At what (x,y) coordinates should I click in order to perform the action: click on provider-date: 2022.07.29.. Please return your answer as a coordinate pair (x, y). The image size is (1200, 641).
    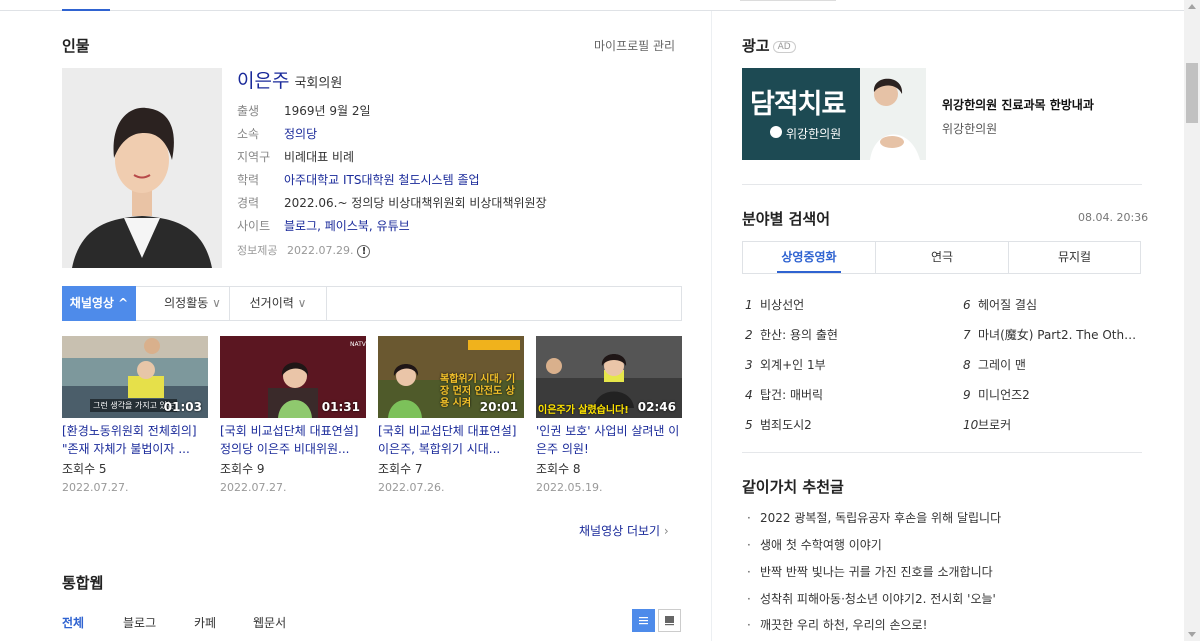
    Looking at the image, I should click on (320, 250).